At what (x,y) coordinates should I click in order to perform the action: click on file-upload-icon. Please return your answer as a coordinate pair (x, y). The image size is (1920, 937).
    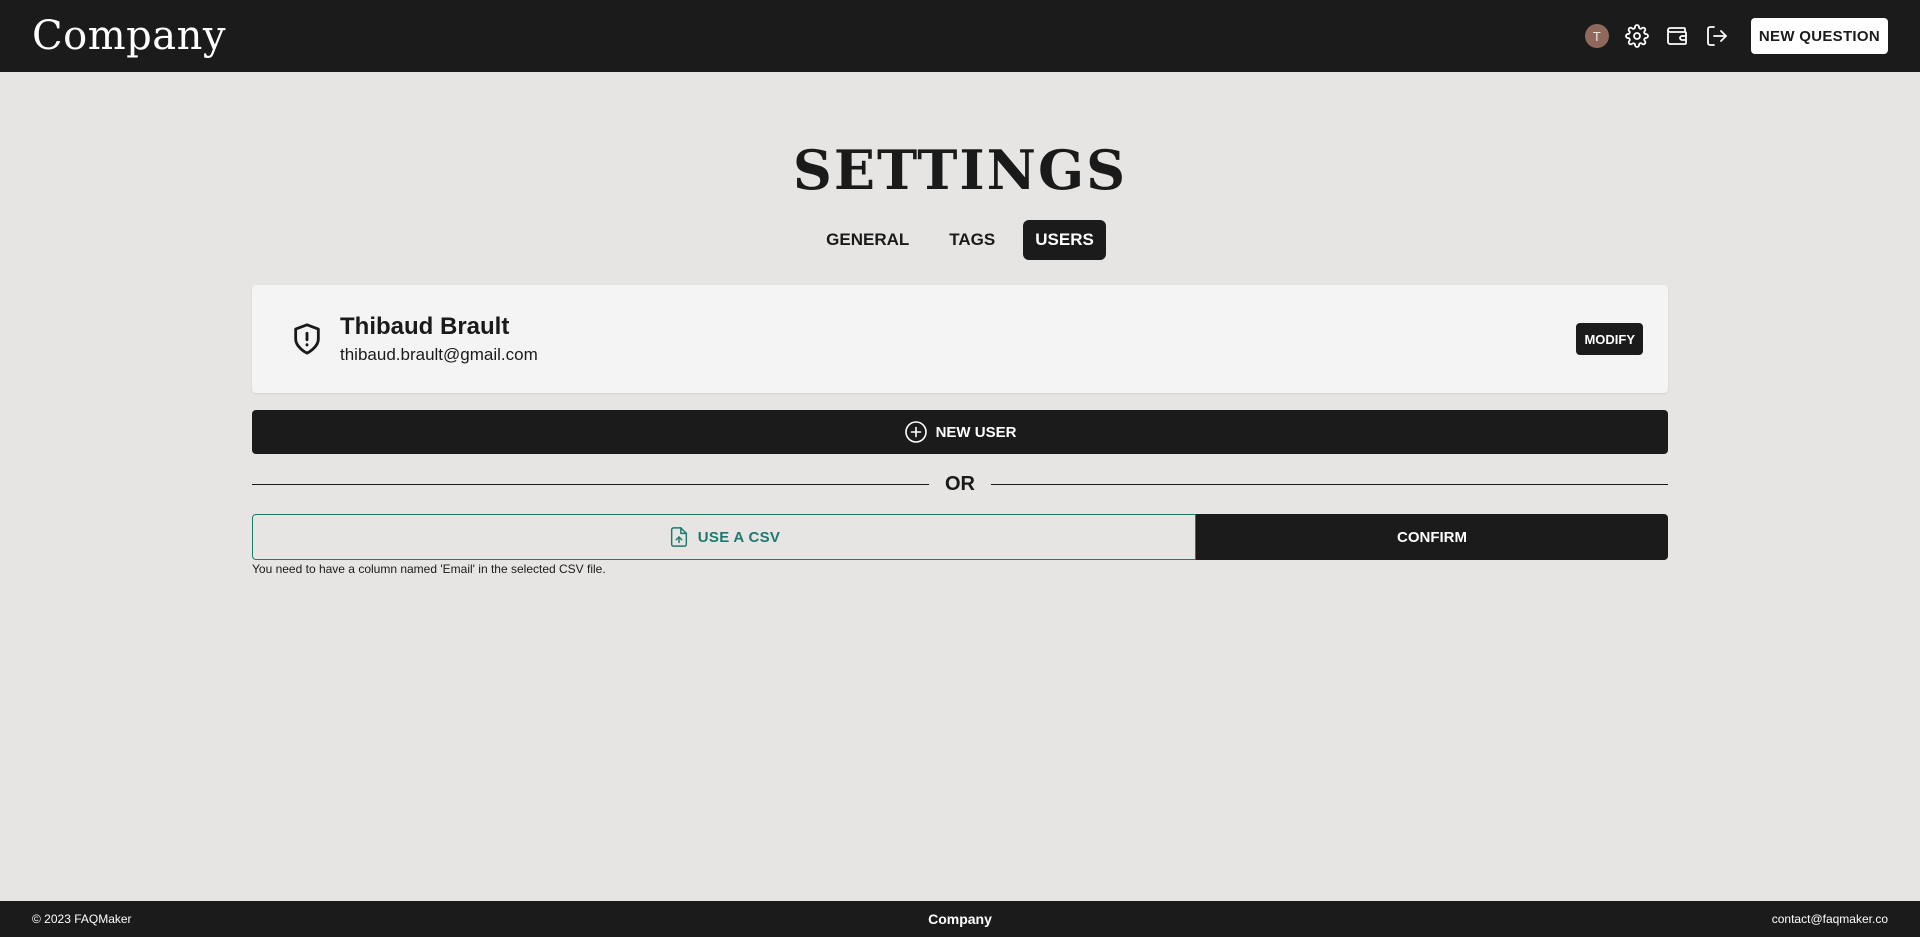
    Looking at the image, I should click on (678, 537).